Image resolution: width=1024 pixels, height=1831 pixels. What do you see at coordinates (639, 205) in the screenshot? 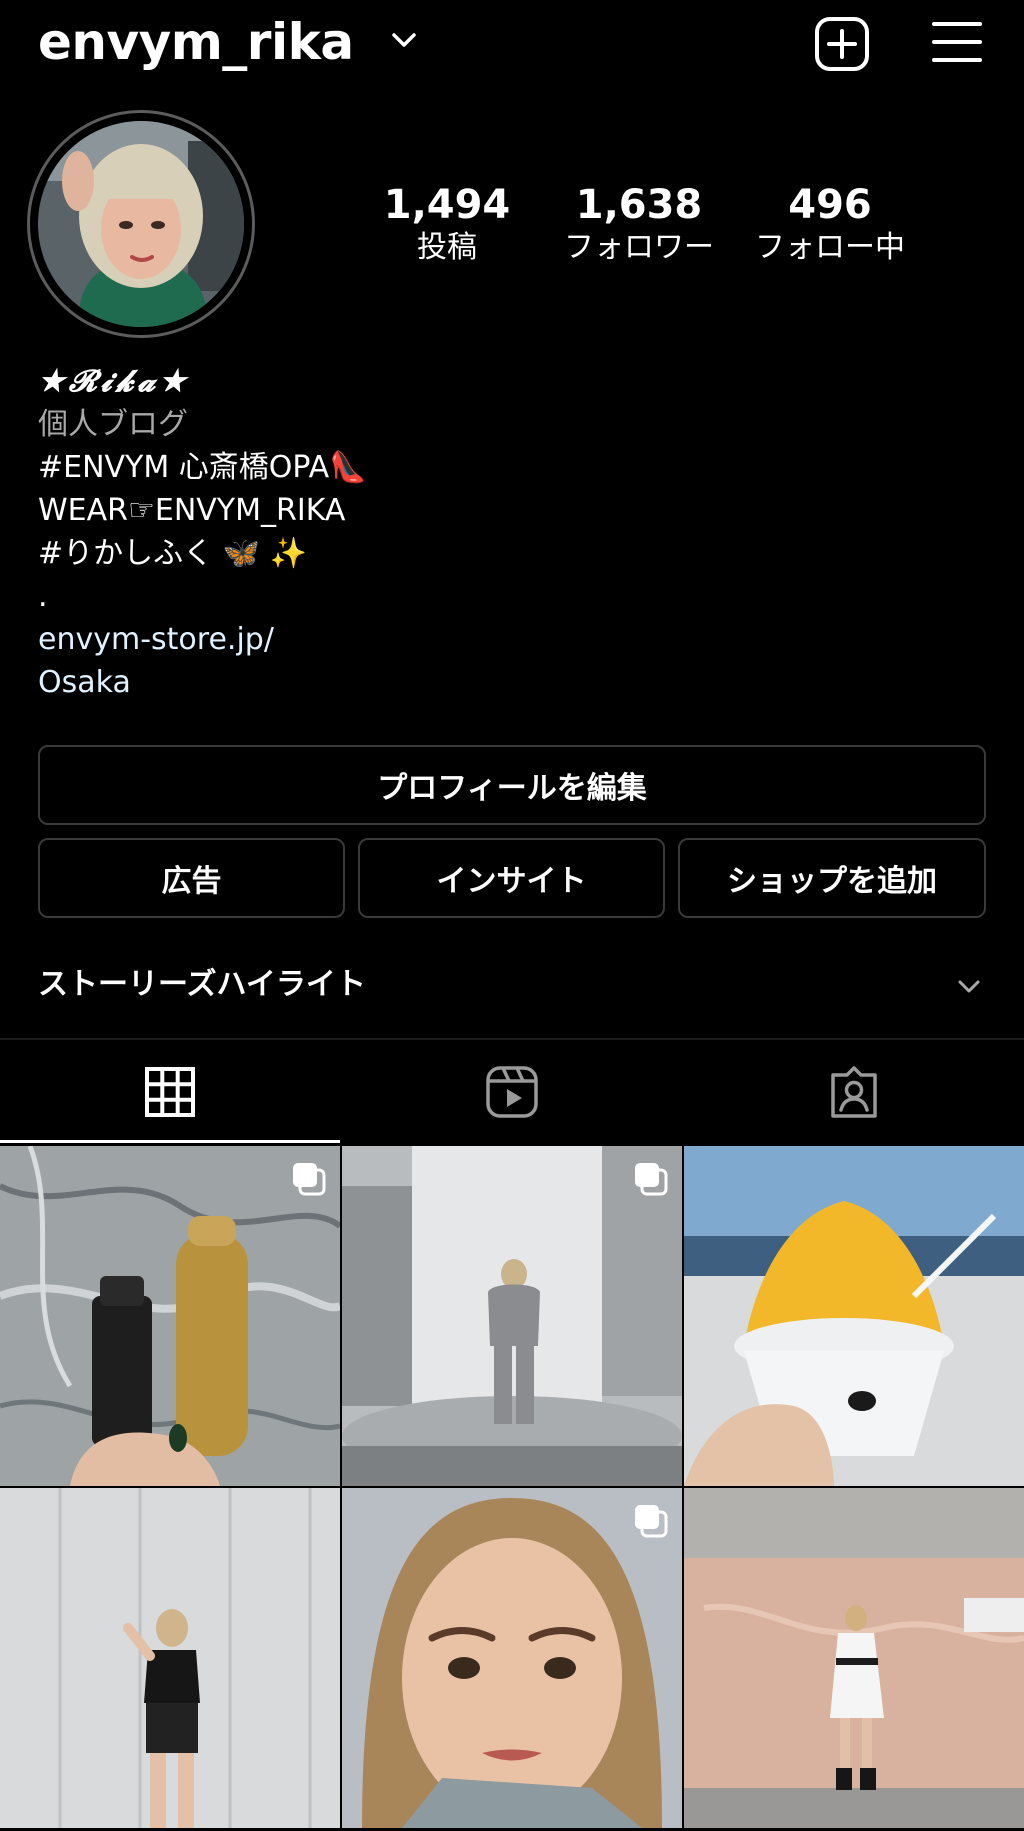
I see `followers-count-value: 1,638` at bounding box center [639, 205].